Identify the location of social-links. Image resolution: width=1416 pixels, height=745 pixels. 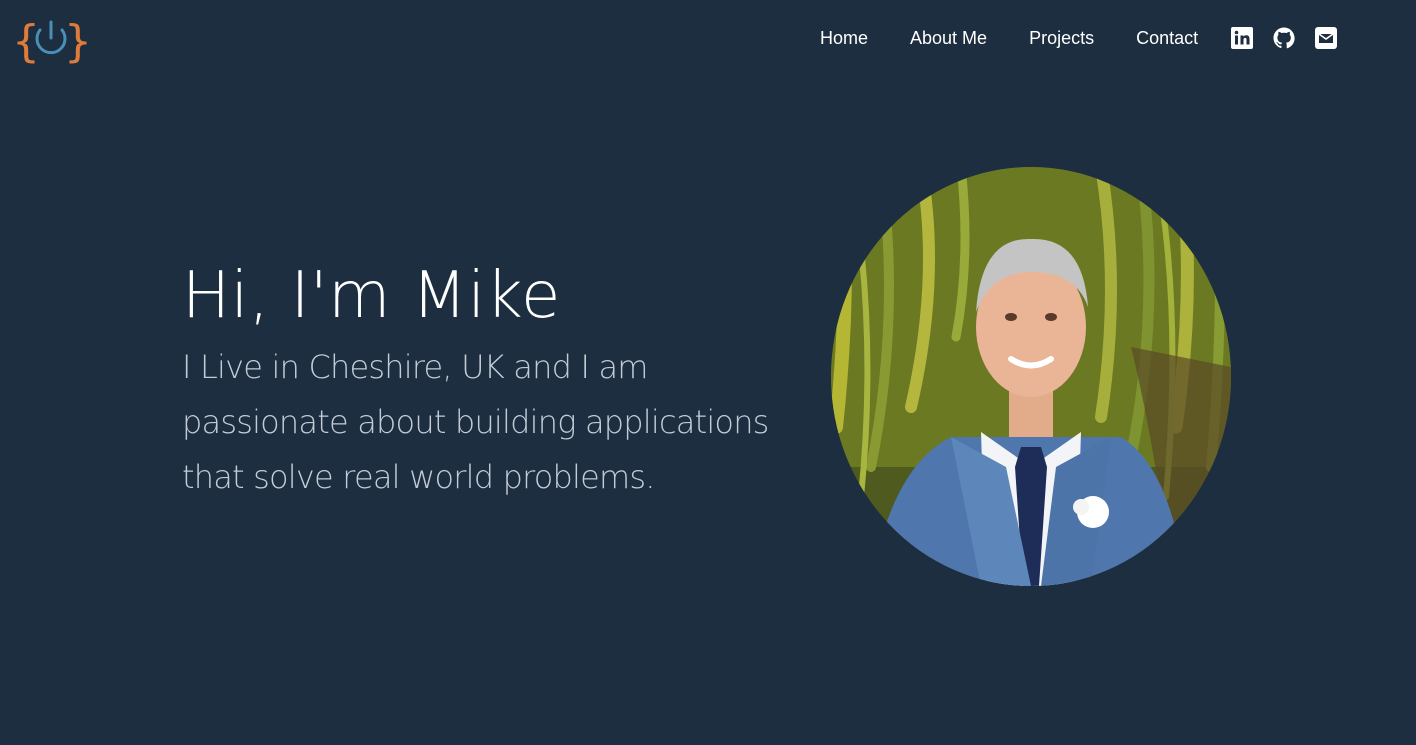
(1284, 38).